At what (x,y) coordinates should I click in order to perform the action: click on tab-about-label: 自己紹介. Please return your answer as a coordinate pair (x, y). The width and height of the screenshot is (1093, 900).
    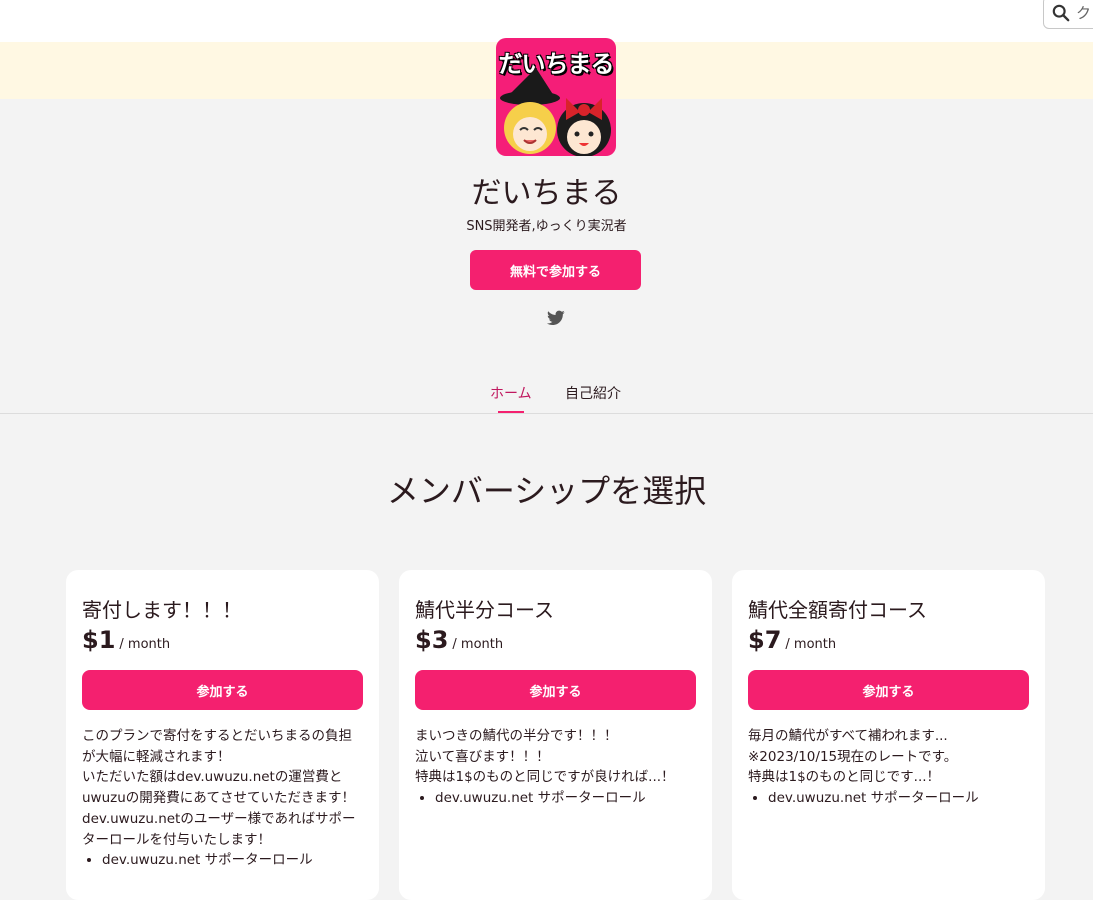
    Looking at the image, I should click on (593, 394).